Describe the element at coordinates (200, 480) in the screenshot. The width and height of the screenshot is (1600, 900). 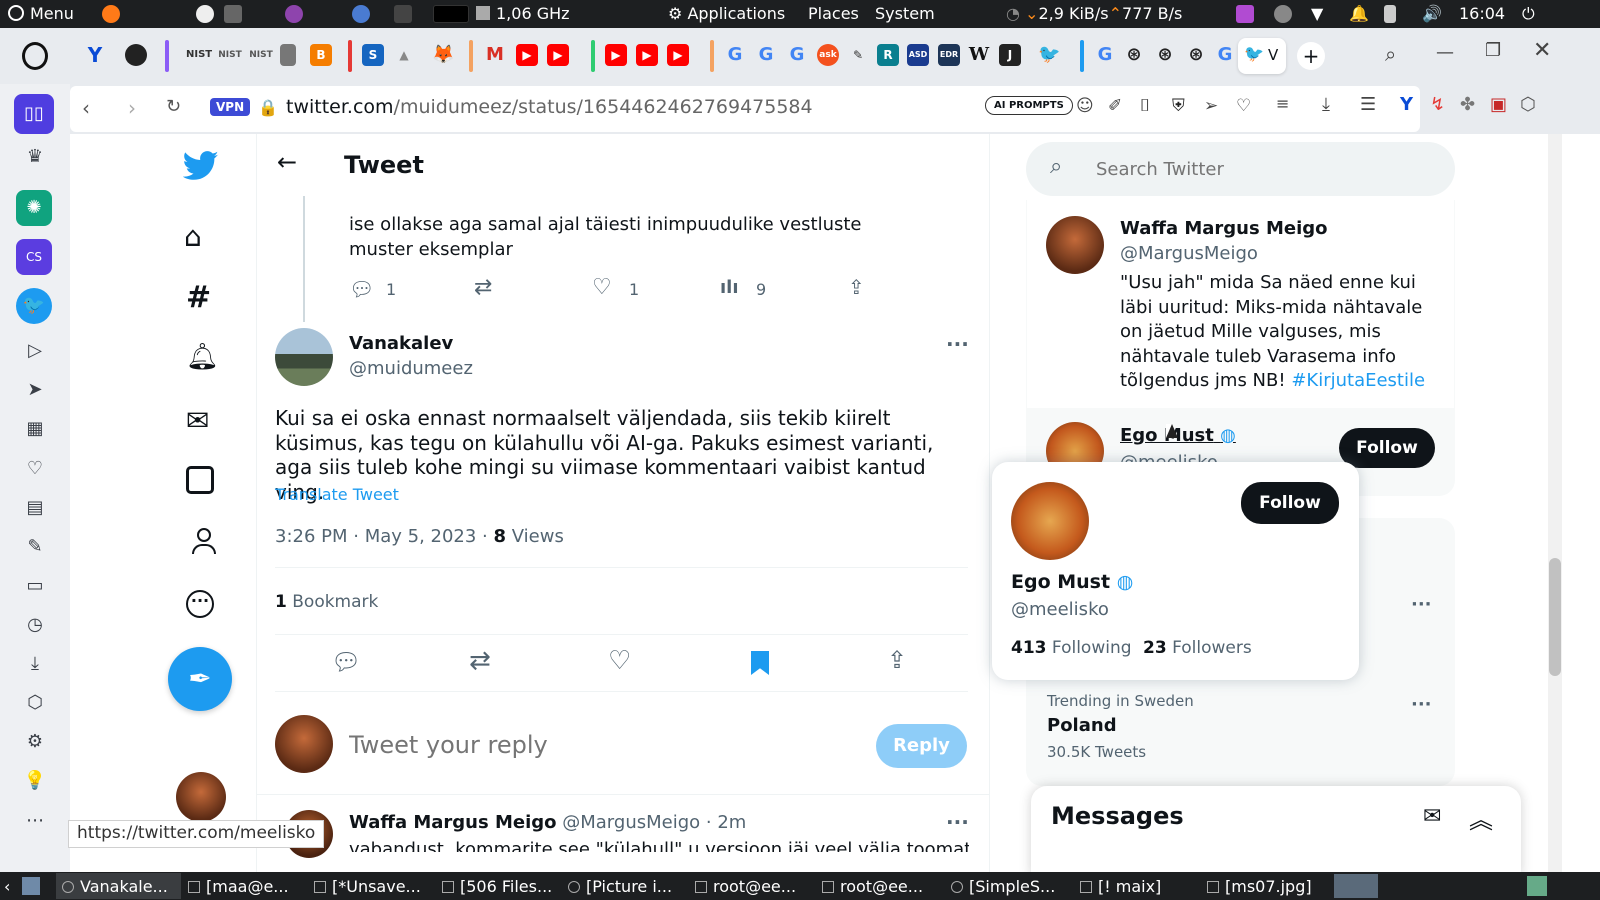
I see `twitter-blue-icon` at that location.